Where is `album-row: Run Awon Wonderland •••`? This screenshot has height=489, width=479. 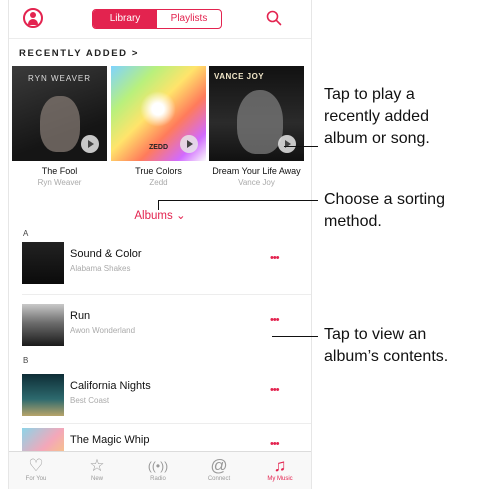 album-row: Run Awon Wonderland ••• is located at coordinates (160, 325).